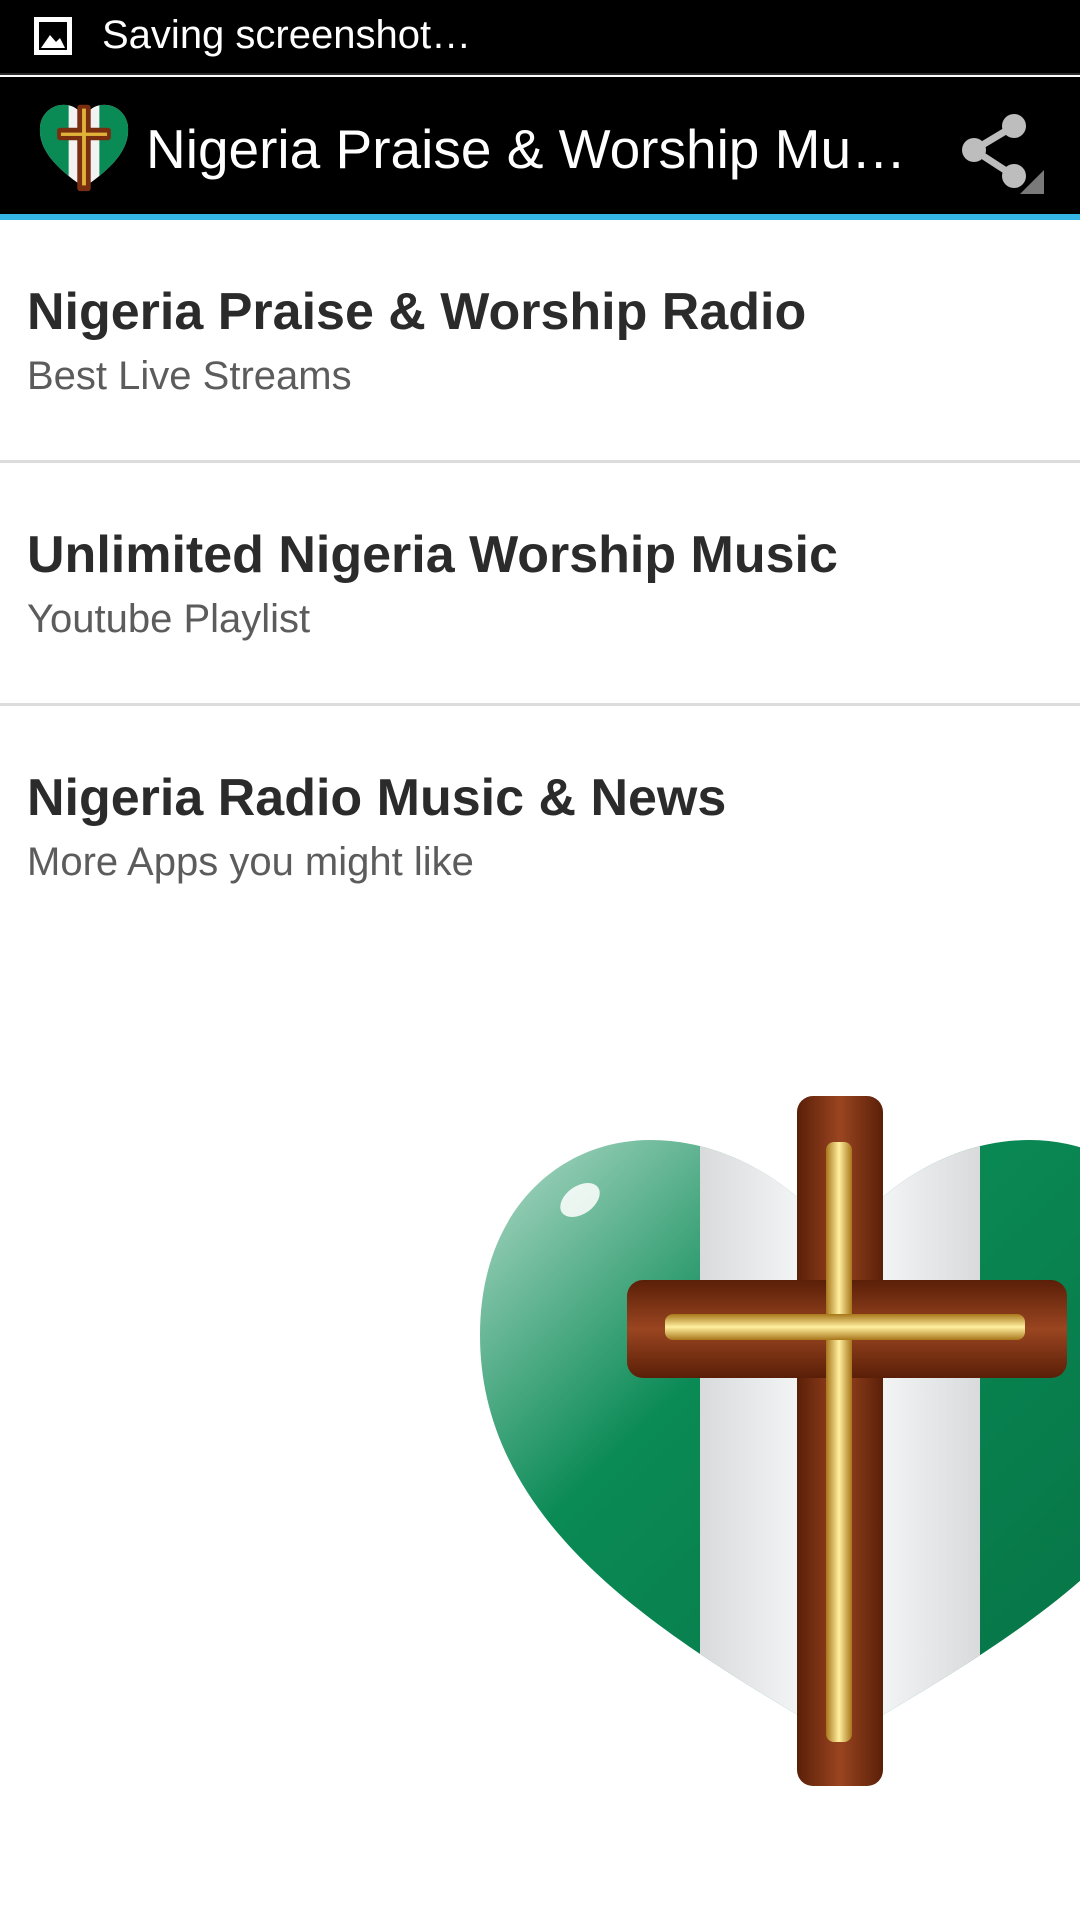  Describe the element at coordinates (169, 619) in the screenshot. I see `menu-item-subtitle: Youtube Playlist` at that location.